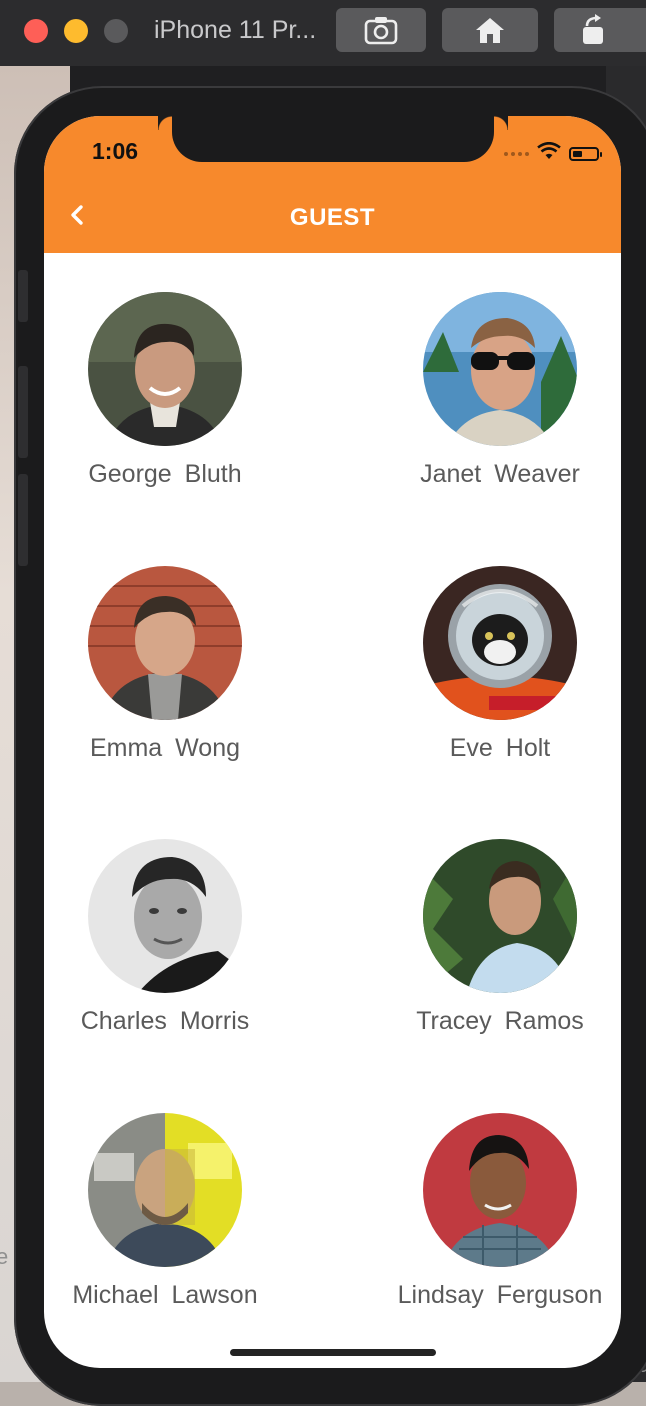 This screenshot has width=646, height=1406. Describe the element at coordinates (23, 520) in the screenshot. I see `volume-down-button` at that location.